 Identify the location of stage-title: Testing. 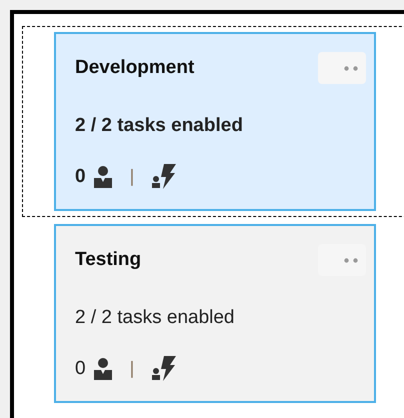
(108, 260).